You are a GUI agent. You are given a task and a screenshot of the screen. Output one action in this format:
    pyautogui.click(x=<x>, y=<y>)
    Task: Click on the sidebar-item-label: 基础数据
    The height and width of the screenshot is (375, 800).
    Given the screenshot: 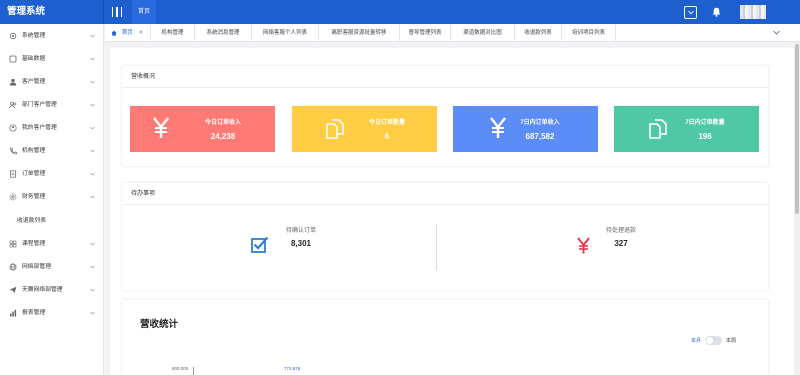 What is the action you would take?
    pyautogui.click(x=34, y=59)
    